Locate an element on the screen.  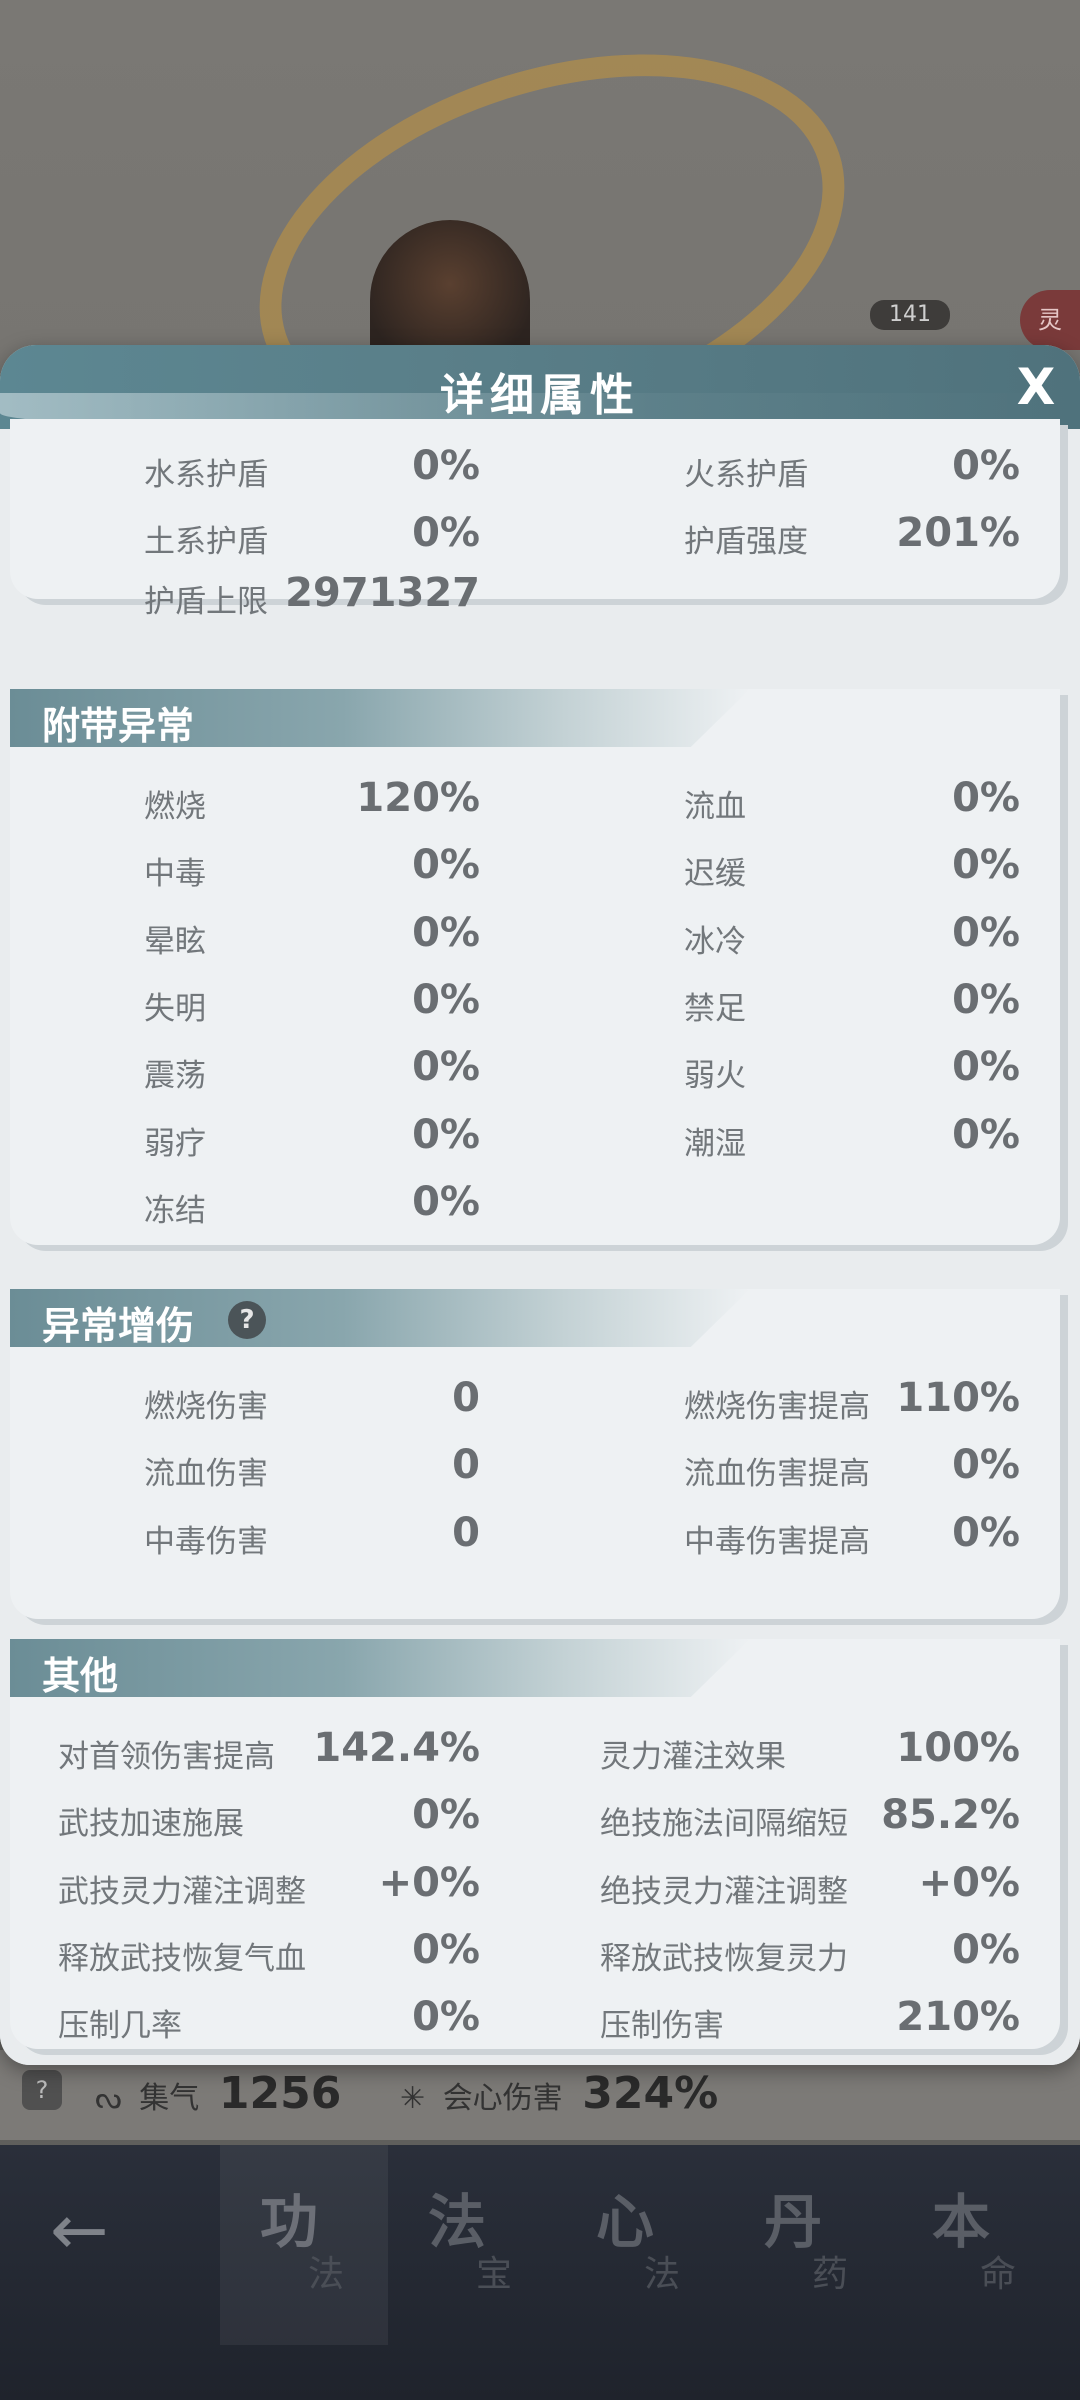
stat-value: 201% is located at coordinates (958, 533).